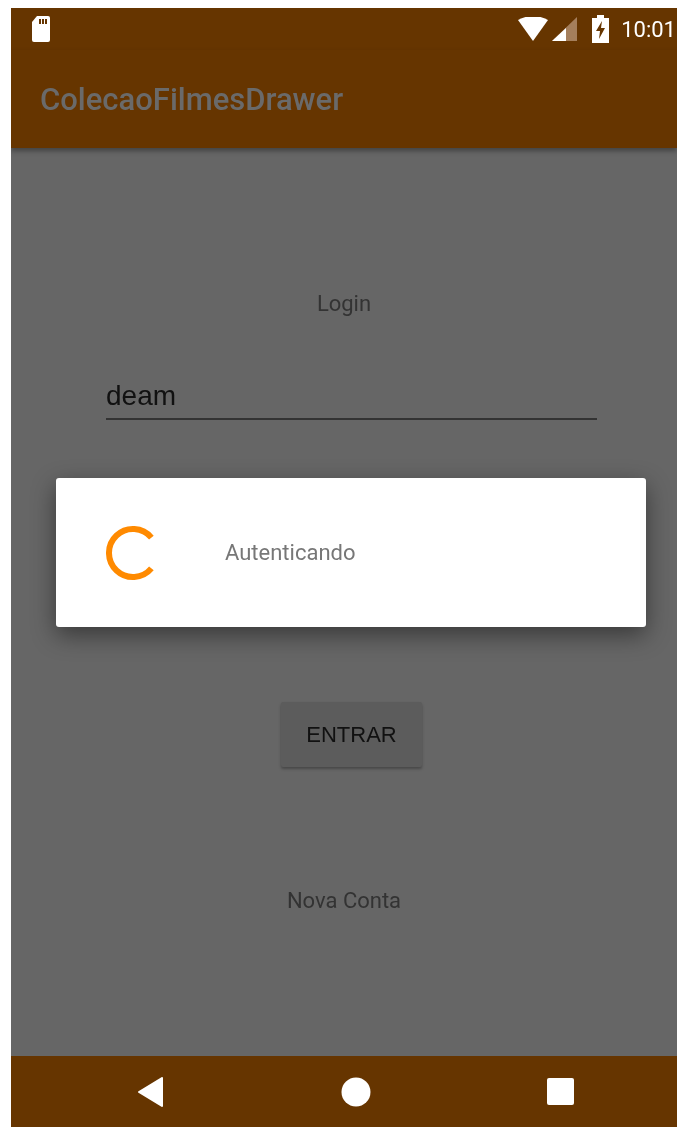 This screenshot has height=1135, width=681. What do you see at coordinates (151, 1091) in the screenshot?
I see `back-icon` at bounding box center [151, 1091].